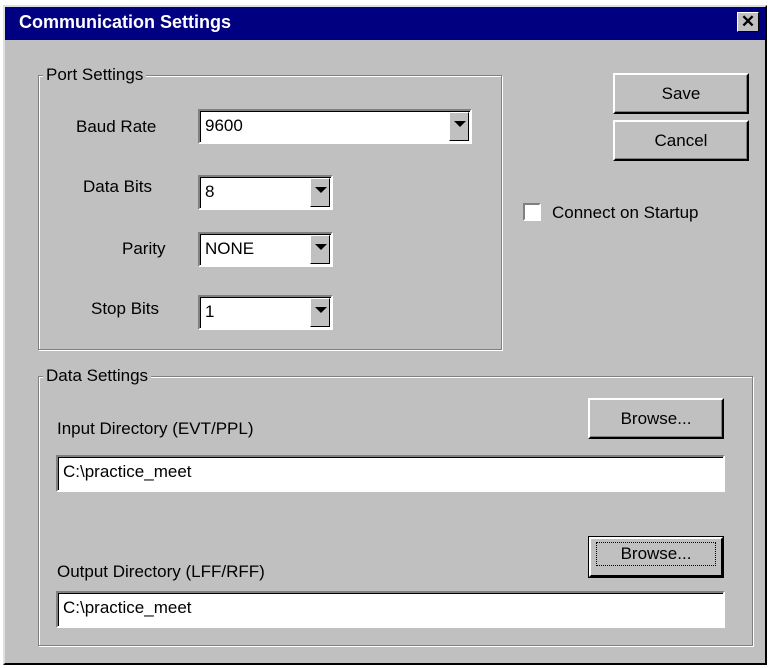 The width and height of the screenshot is (773, 668). I want to click on cancel-button-label: Cancel, so click(681, 140).